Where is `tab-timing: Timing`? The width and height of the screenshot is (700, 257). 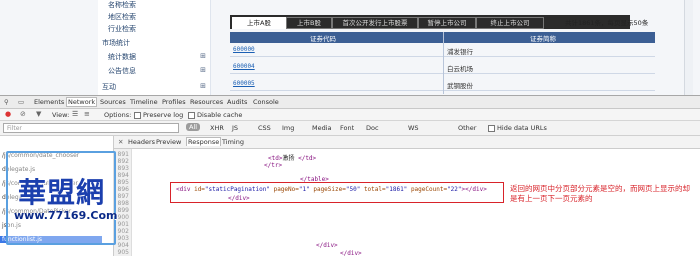
tab-timing: Timing is located at coordinates (233, 142).